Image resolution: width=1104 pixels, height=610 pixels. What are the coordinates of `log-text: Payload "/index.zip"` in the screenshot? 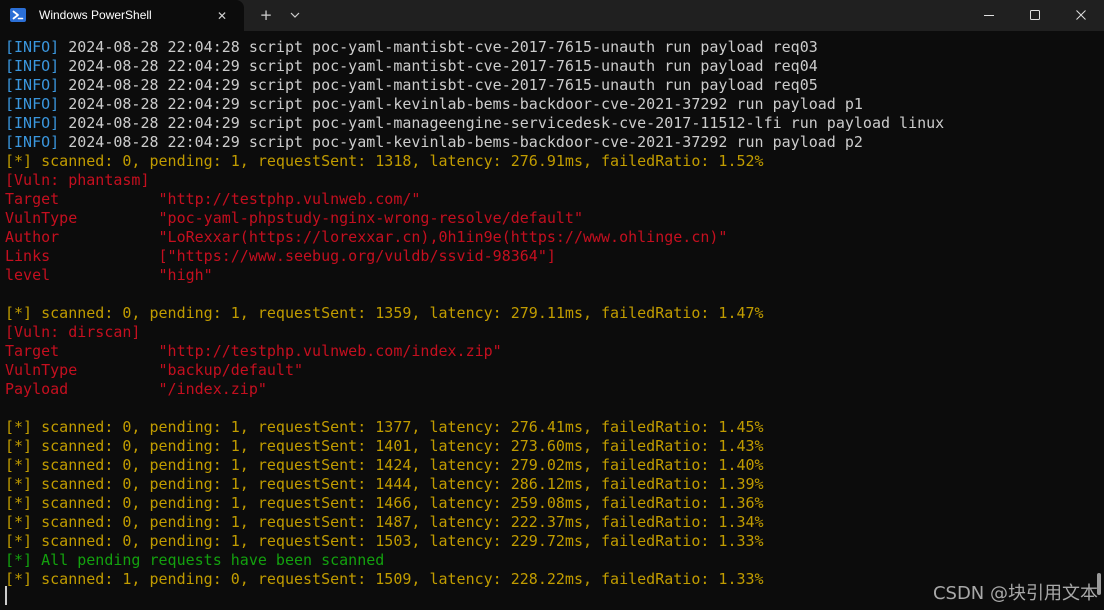 It's located at (136, 389).